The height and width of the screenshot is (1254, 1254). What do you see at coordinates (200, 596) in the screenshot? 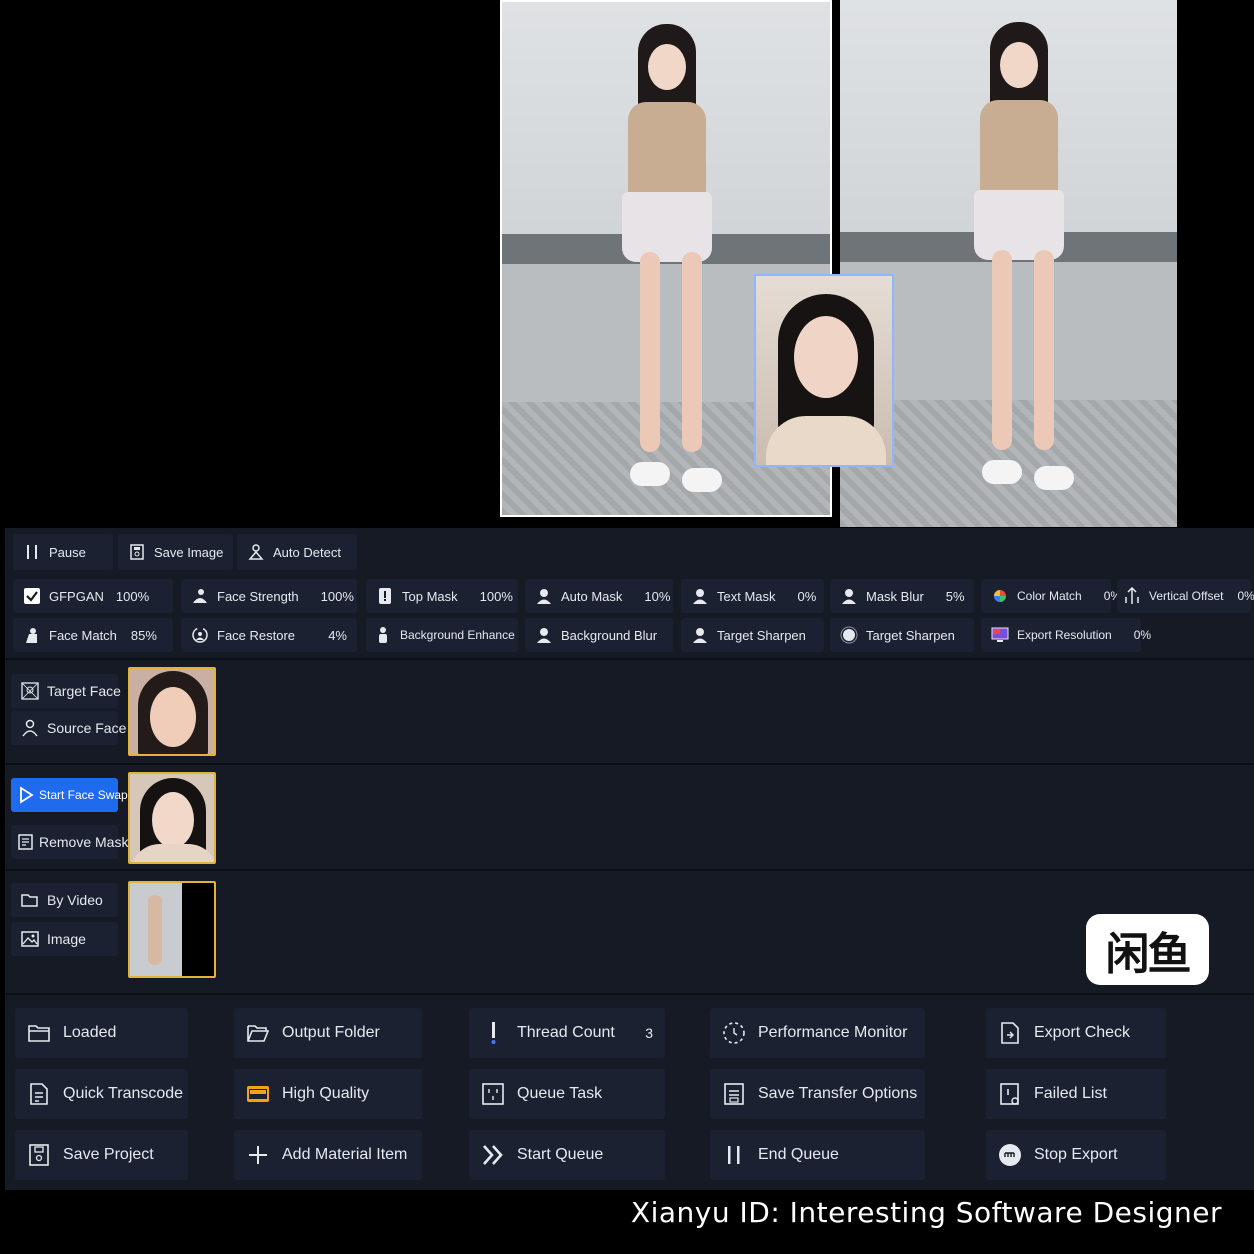
I see `face-strength-icon` at bounding box center [200, 596].